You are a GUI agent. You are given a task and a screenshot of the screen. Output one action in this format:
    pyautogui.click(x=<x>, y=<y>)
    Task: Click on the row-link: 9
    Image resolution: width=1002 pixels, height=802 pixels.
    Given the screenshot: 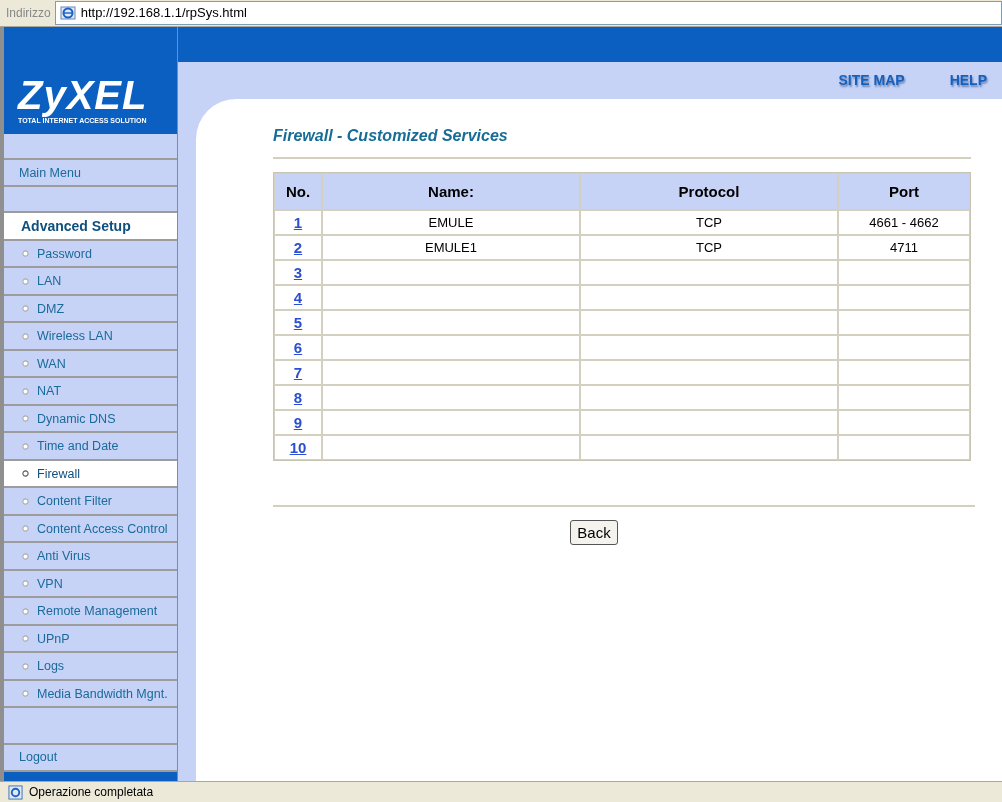 What is the action you would take?
    pyautogui.click(x=298, y=422)
    